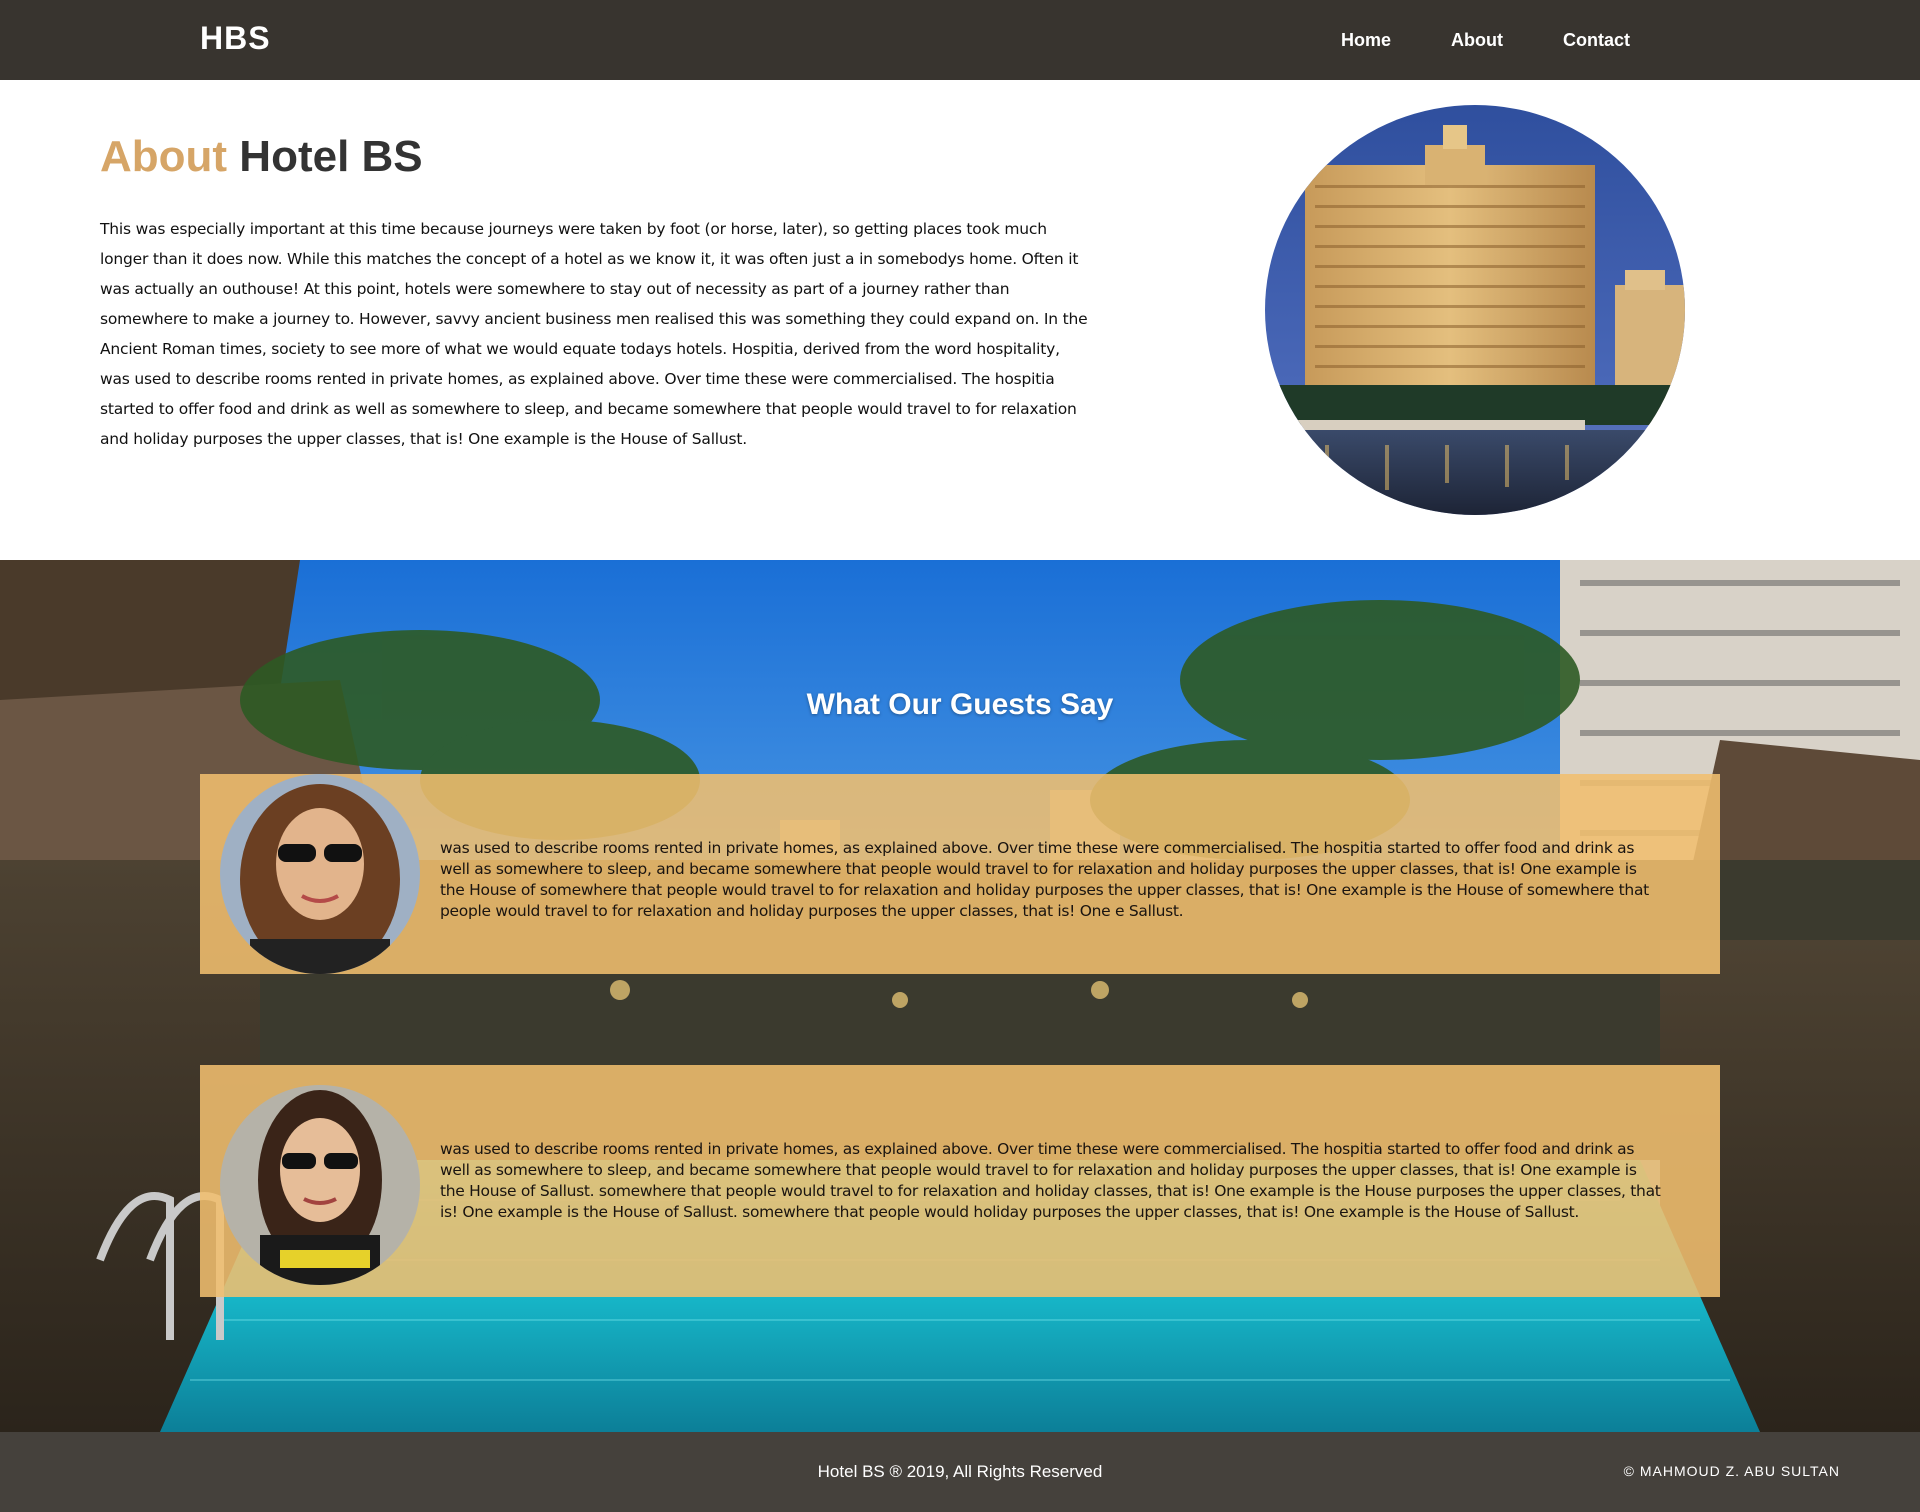 This screenshot has width=1920, height=1512. What do you see at coordinates (960, 704) in the screenshot?
I see `guests-title: What Our Guests Say` at bounding box center [960, 704].